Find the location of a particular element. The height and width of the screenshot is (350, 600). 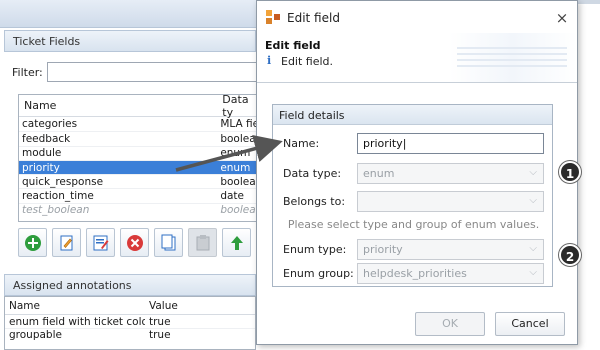

table-row: categories MLA fiel is located at coordinates (138, 124).